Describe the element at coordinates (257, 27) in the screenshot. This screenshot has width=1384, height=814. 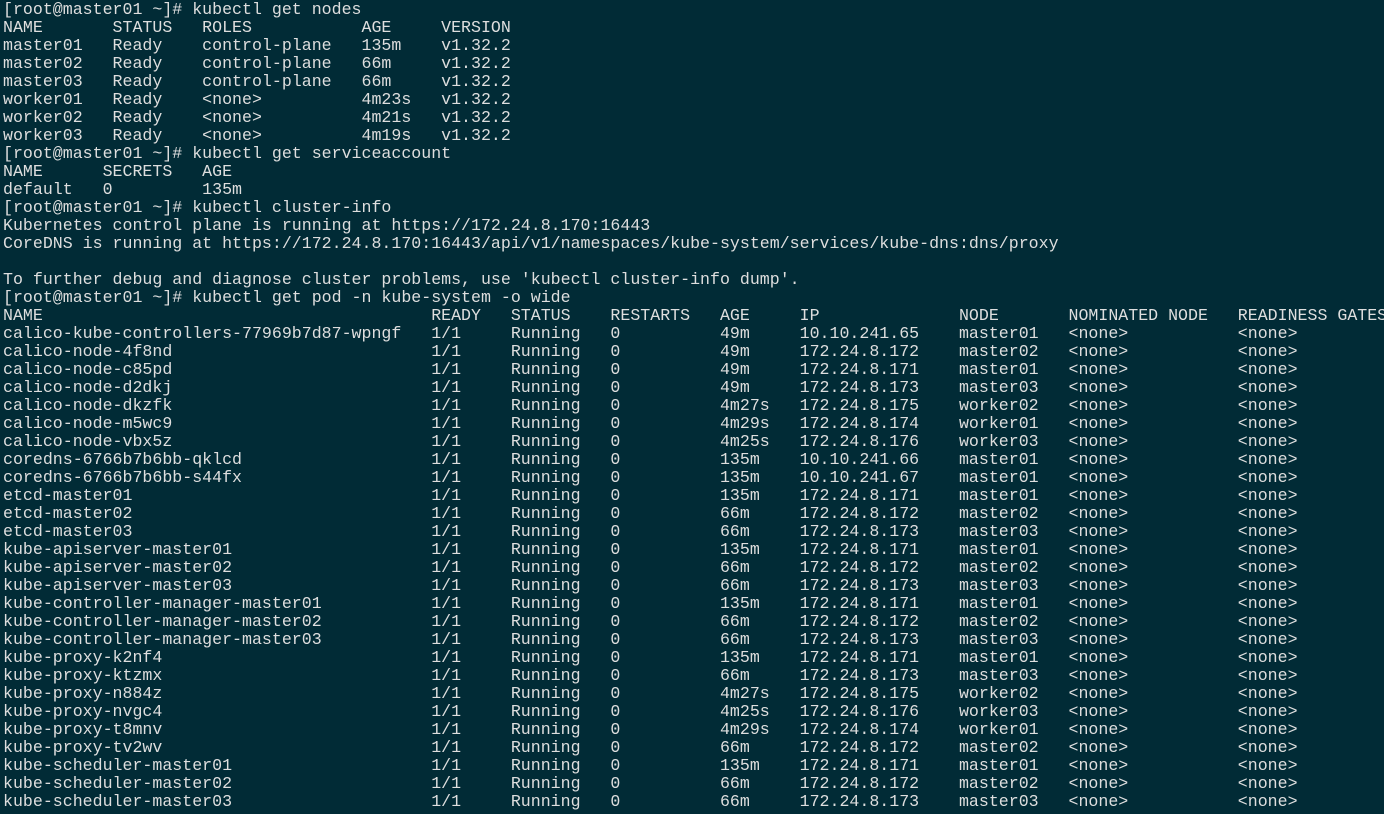
I see `terminal-line: NAME STATUS ROLES AGE VERSION` at that location.